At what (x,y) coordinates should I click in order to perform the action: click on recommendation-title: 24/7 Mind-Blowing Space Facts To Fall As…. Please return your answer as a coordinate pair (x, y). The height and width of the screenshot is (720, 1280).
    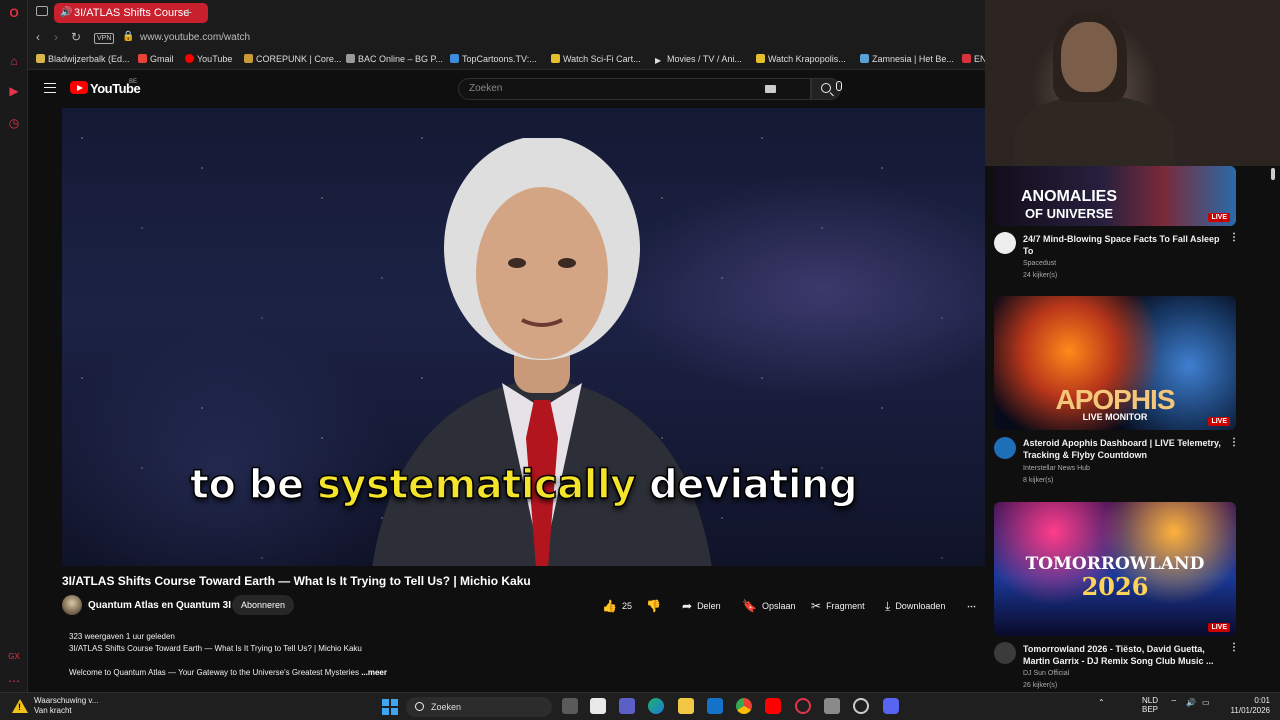
    Looking at the image, I should click on (1125, 245).